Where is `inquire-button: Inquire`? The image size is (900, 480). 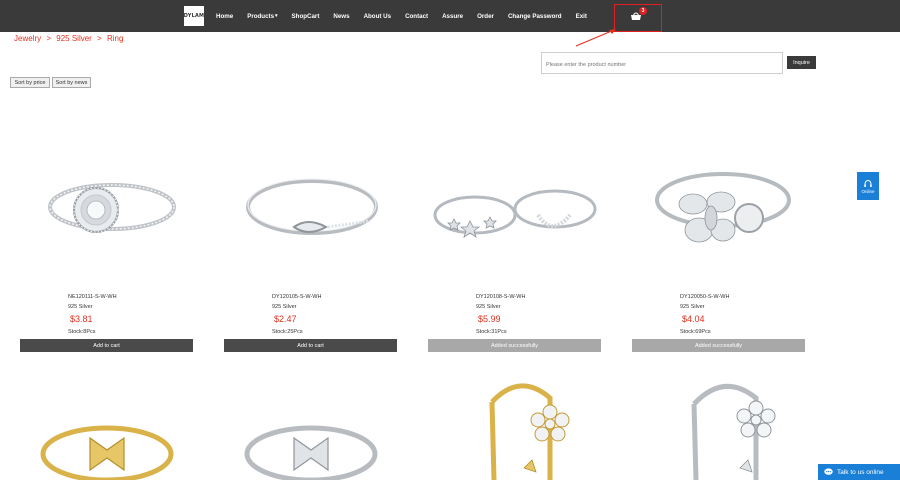 inquire-button: Inquire is located at coordinates (801, 62).